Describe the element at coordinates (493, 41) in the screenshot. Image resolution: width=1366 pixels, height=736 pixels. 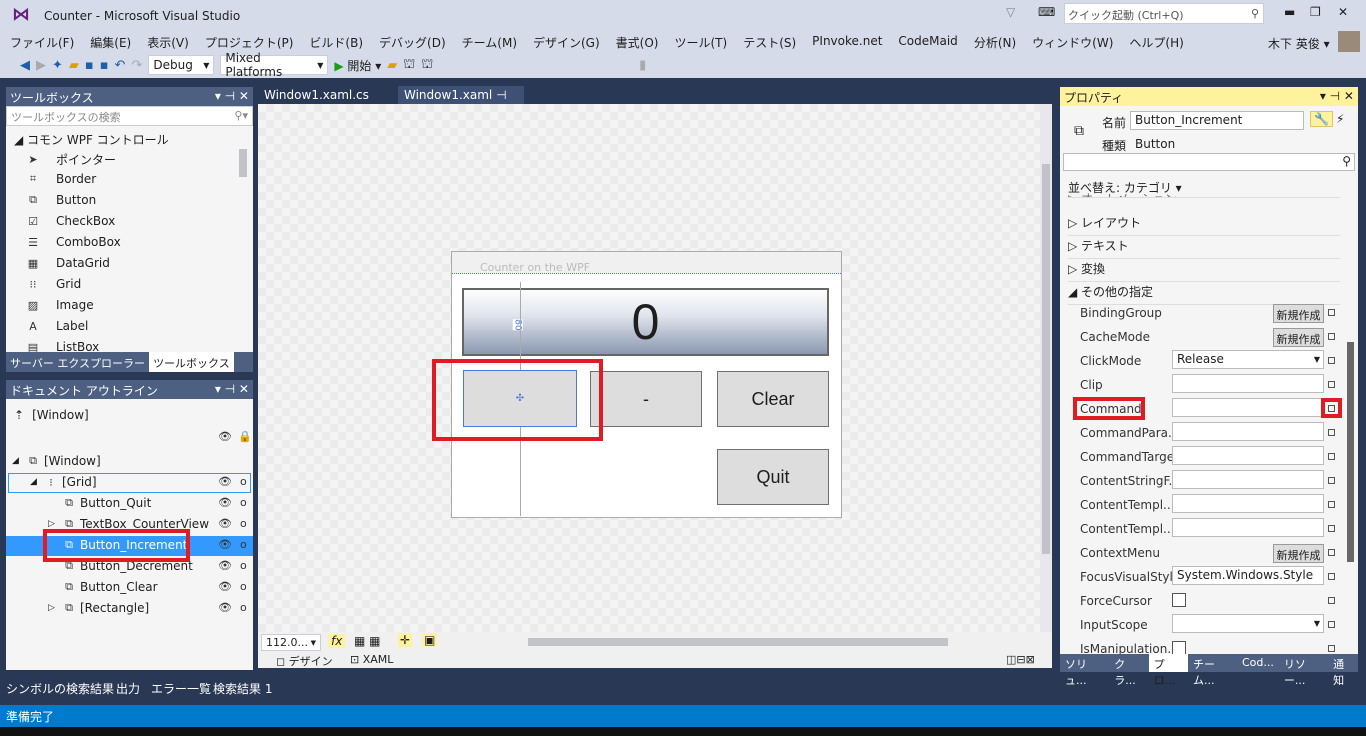
I see `menu-item: チーム(M)` at that location.